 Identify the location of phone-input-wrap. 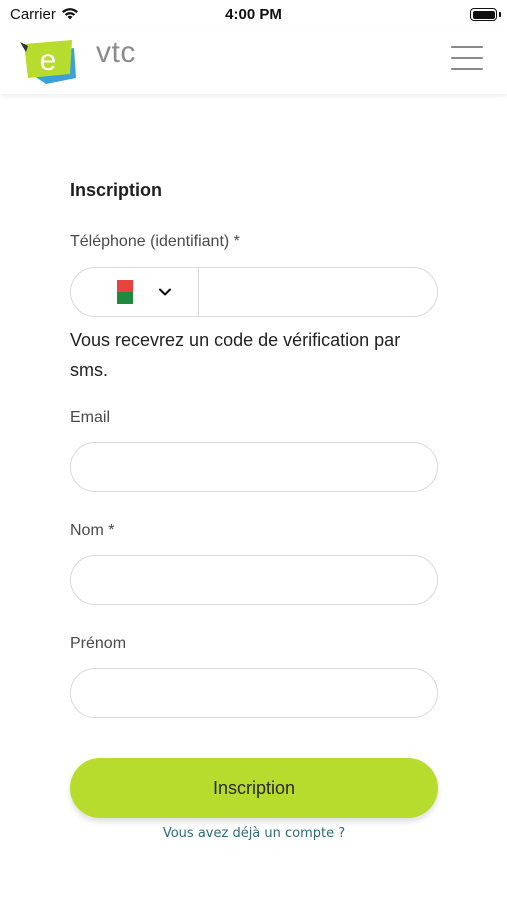
(318, 292).